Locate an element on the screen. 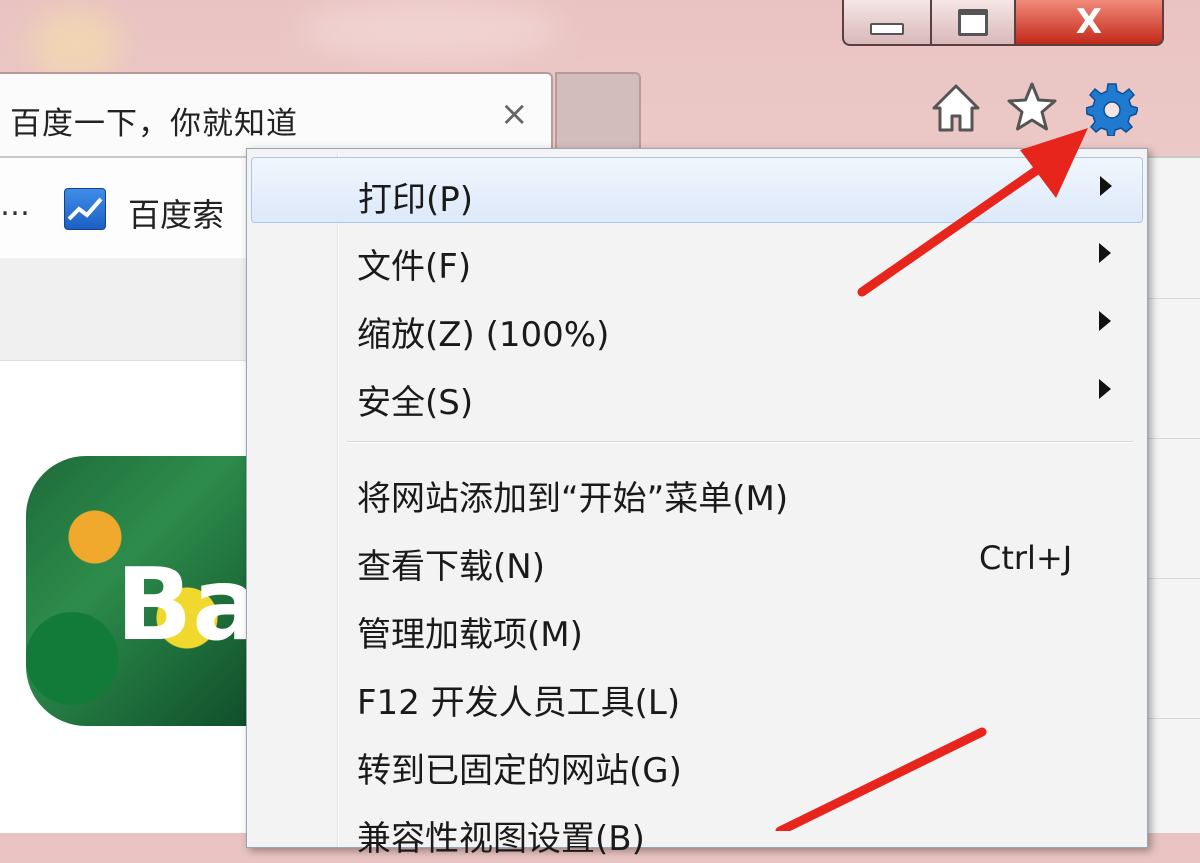 This screenshot has width=1200, height=863. arrow-to-developer-tools is located at coordinates (881, 779).